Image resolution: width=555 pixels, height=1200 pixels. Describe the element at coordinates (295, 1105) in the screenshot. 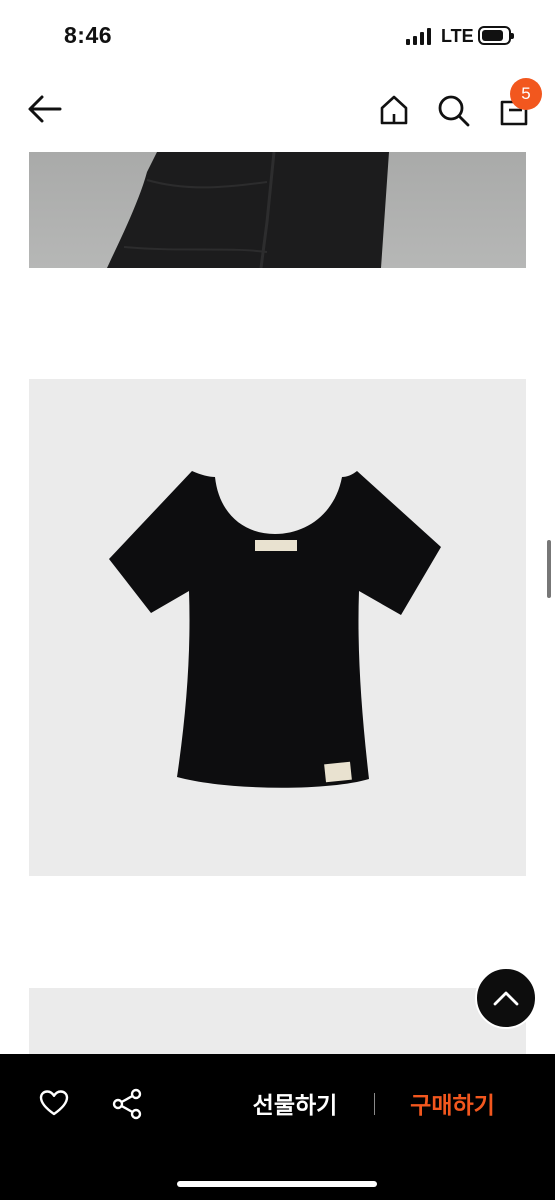

I see `gift-button: 선물하기` at that location.